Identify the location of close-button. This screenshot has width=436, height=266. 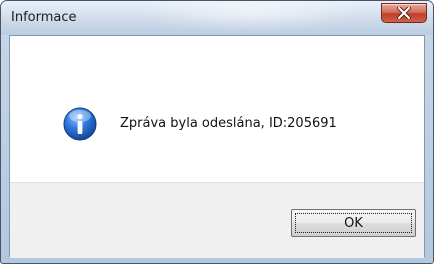
(404, 13).